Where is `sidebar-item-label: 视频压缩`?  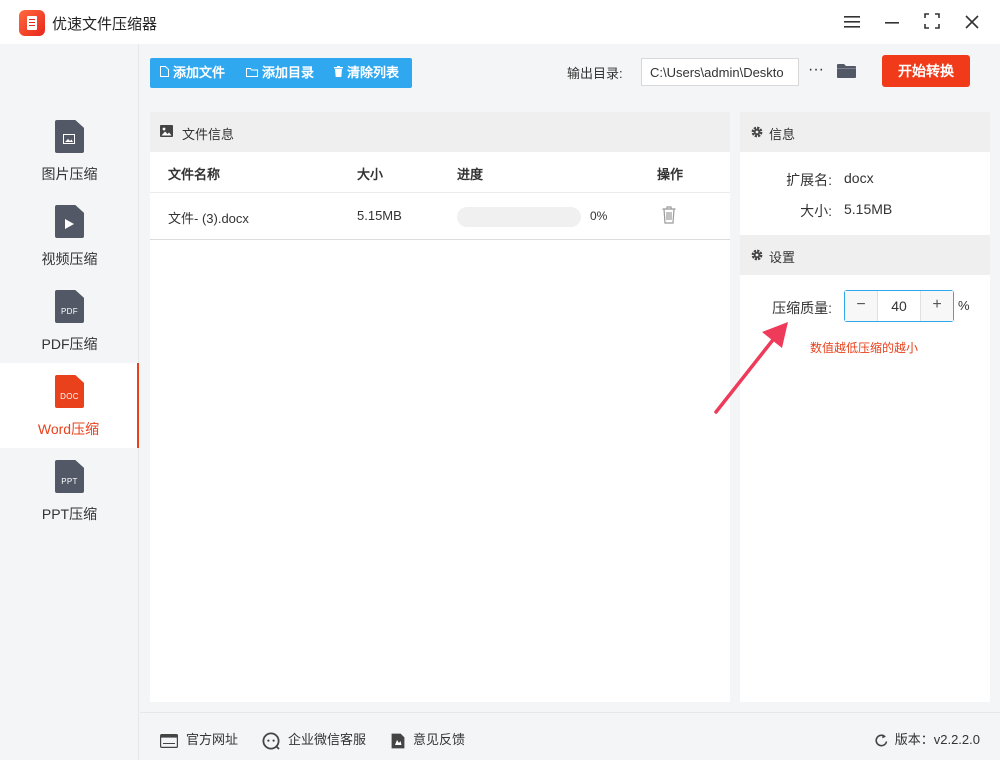 sidebar-item-label: 视频压缩 is located at coordinates (69, 259).